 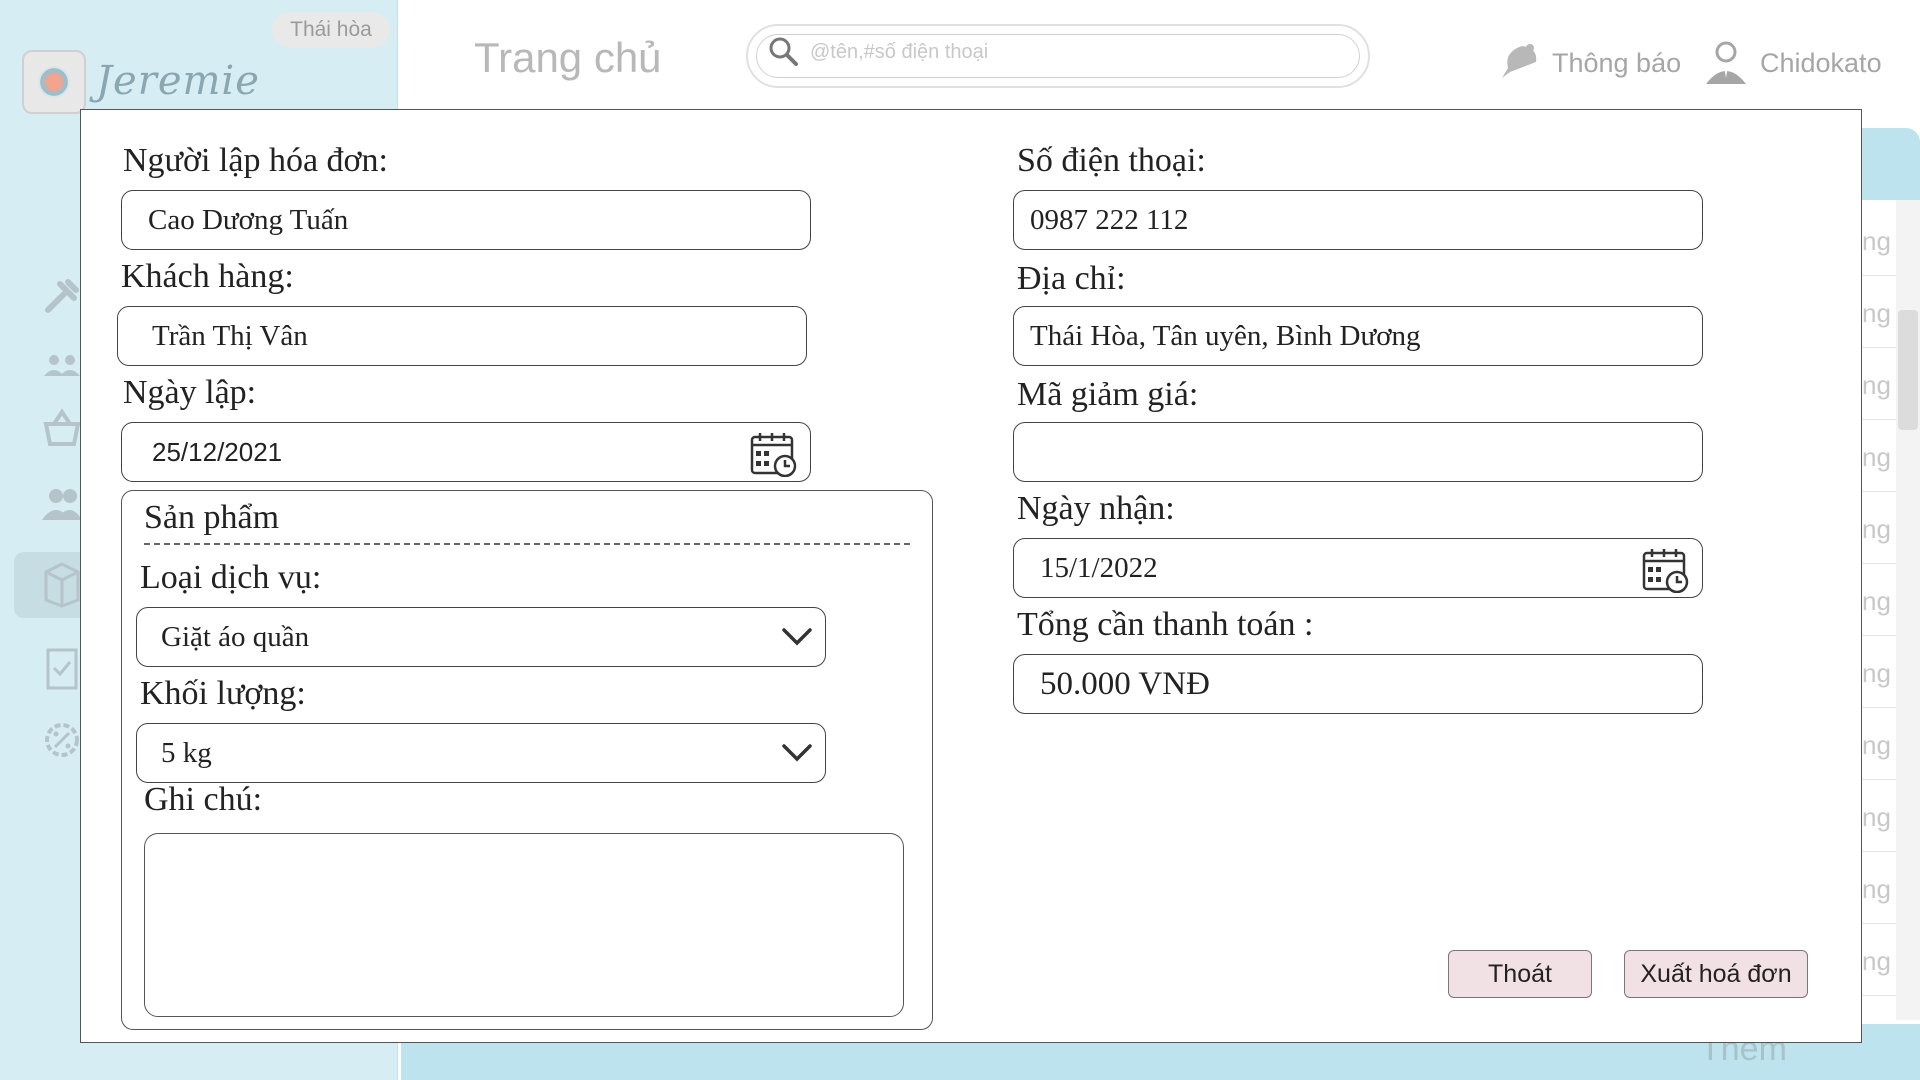 I want to click on created-date-label: Ngày lập:, so click(x=190, y=392).